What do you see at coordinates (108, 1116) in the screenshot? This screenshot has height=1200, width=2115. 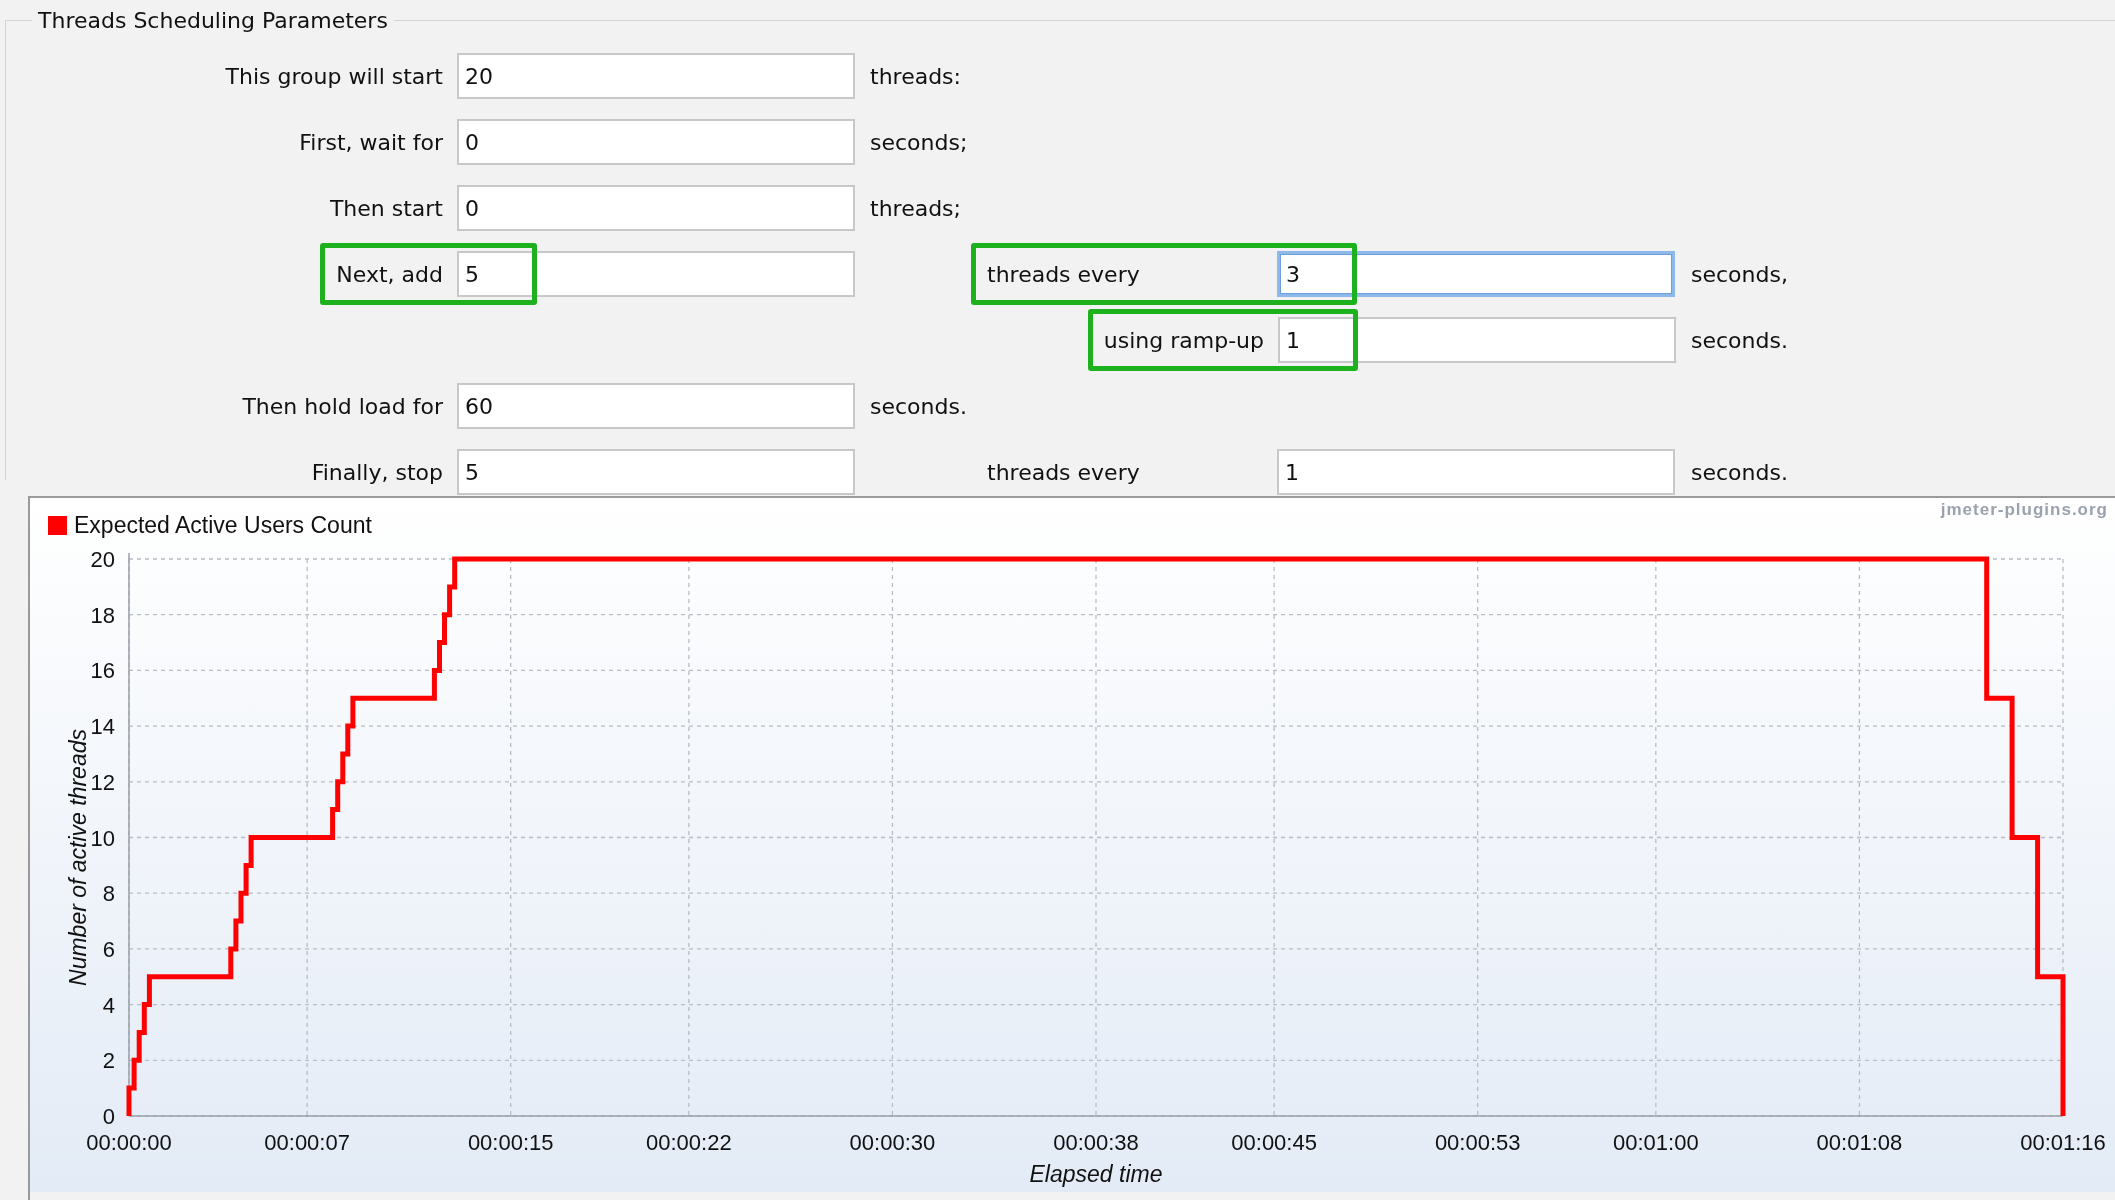 I see `y-tick-label: 0` at bounding box center [108, 1116].